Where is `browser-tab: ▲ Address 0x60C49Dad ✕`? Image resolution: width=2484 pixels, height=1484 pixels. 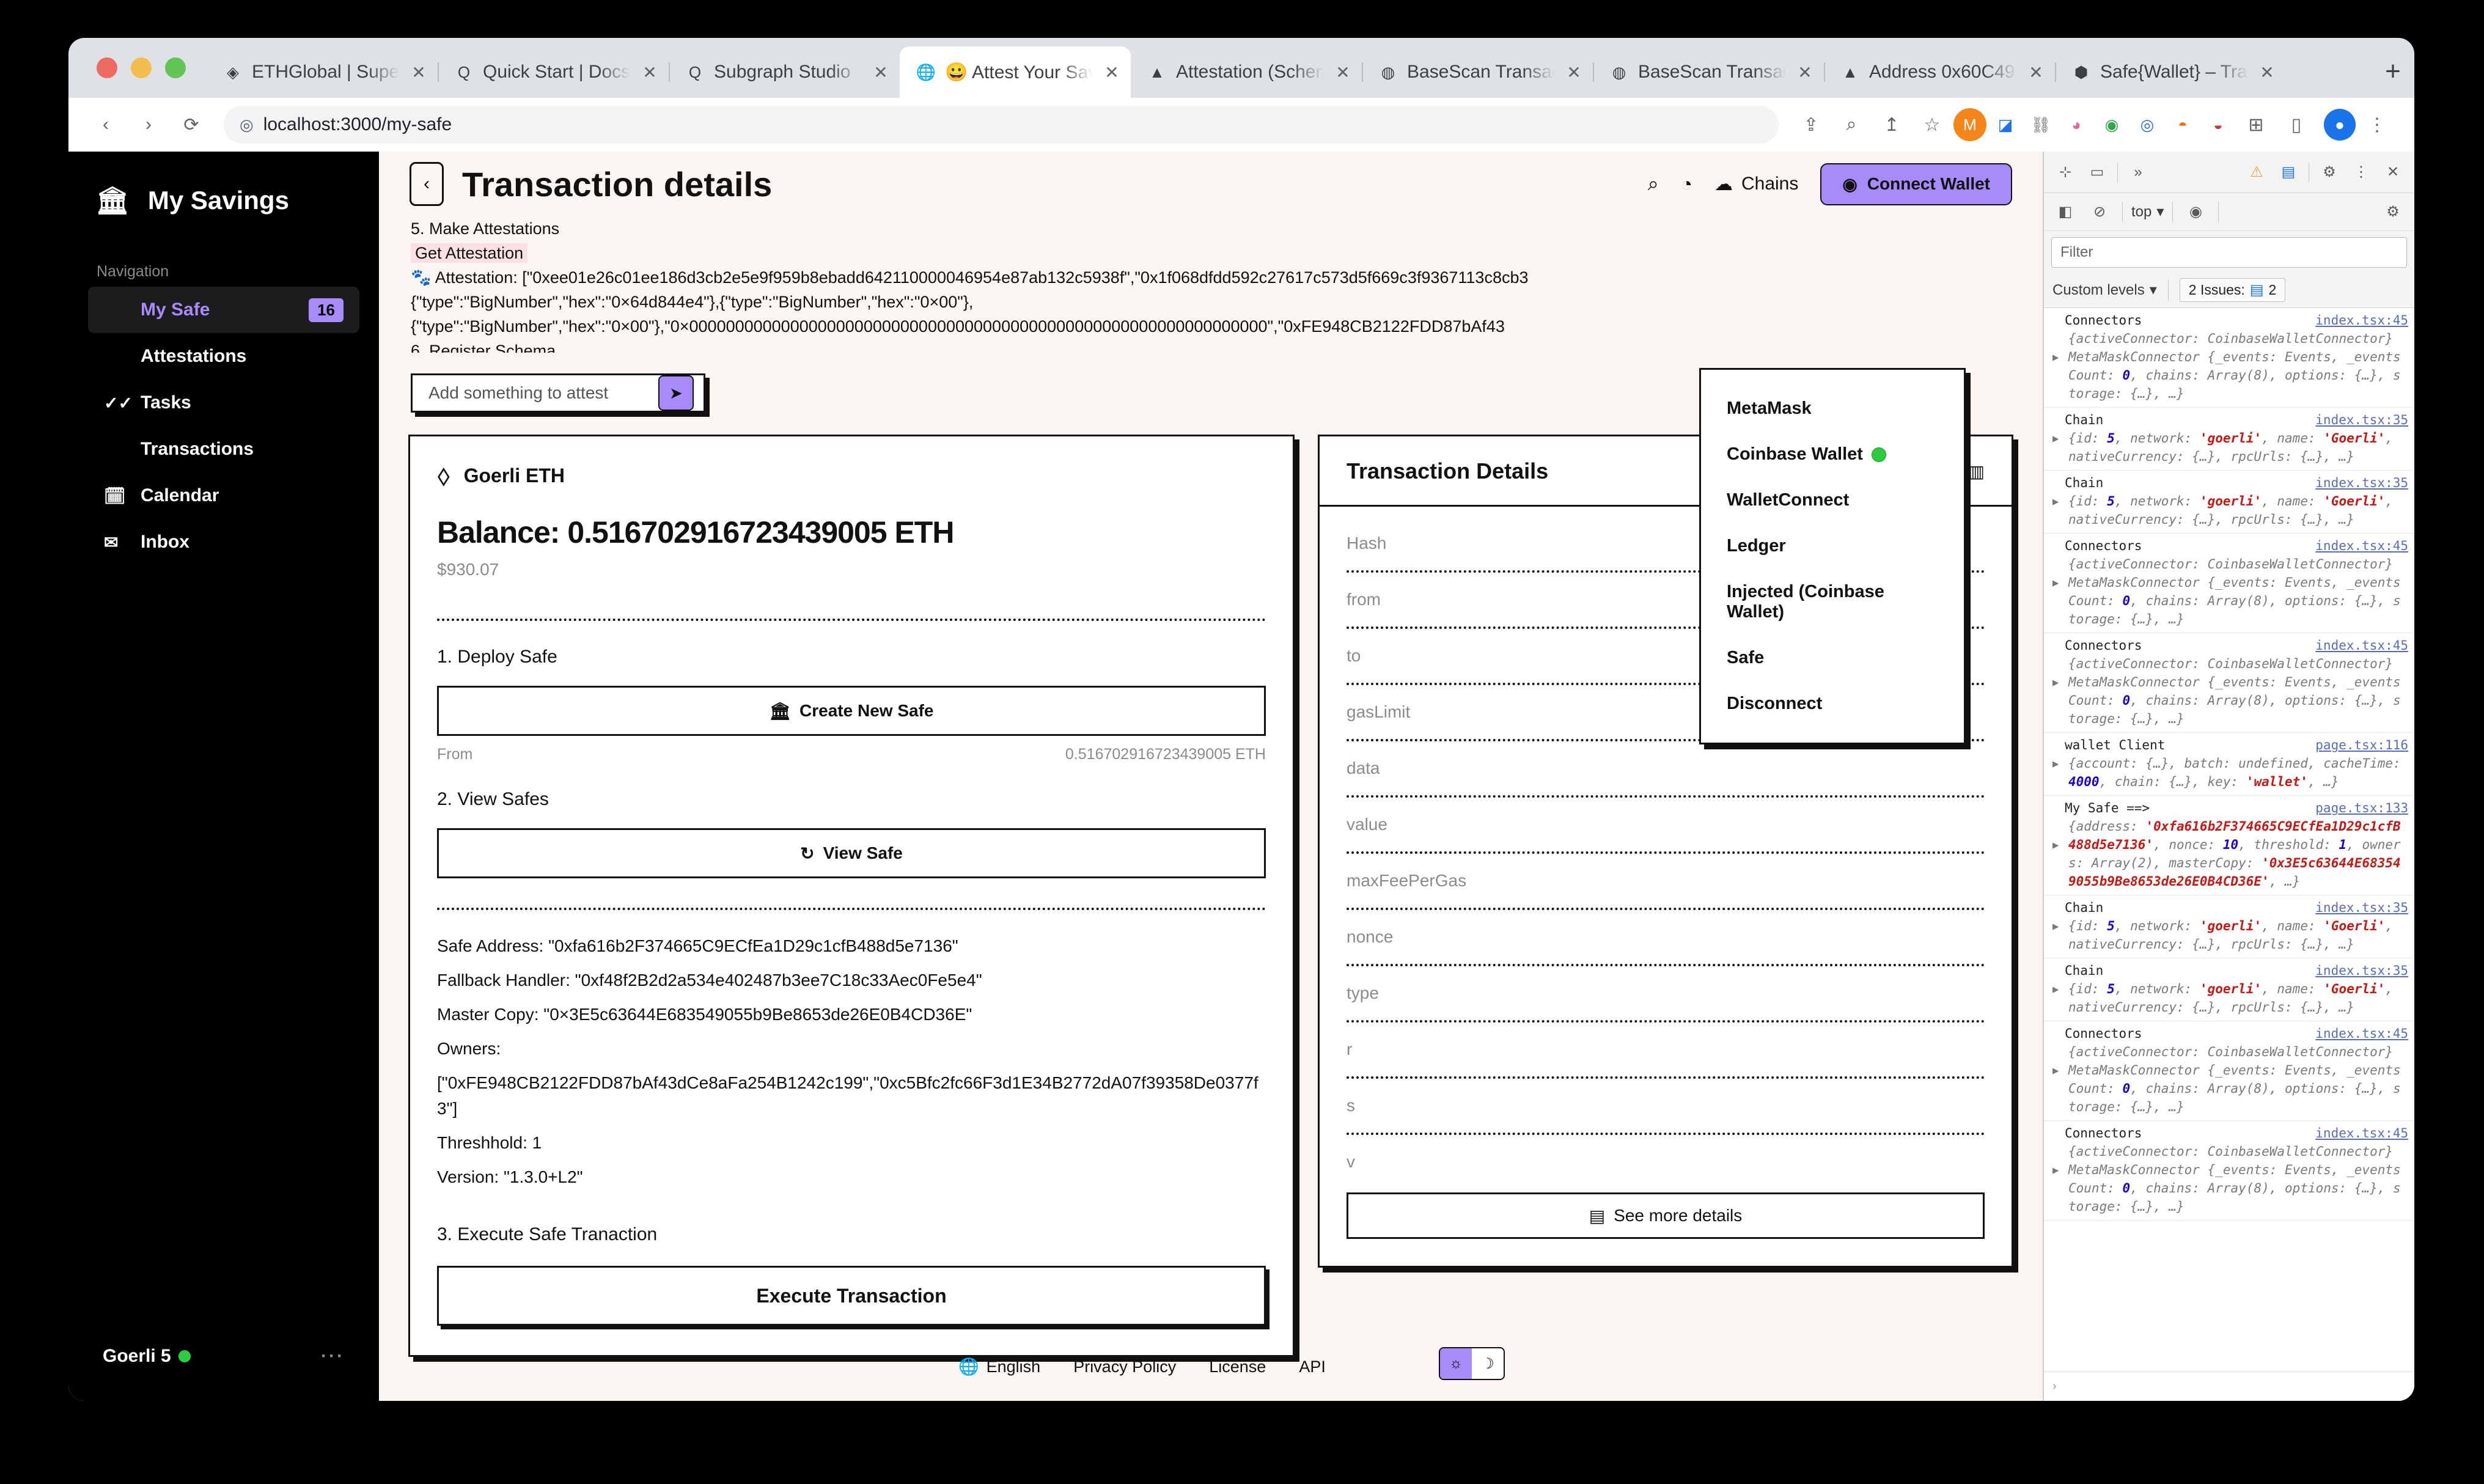
browser-tab: ▲ Address 0x60C49Dad ✕ is located at coordinates (1939, 72).